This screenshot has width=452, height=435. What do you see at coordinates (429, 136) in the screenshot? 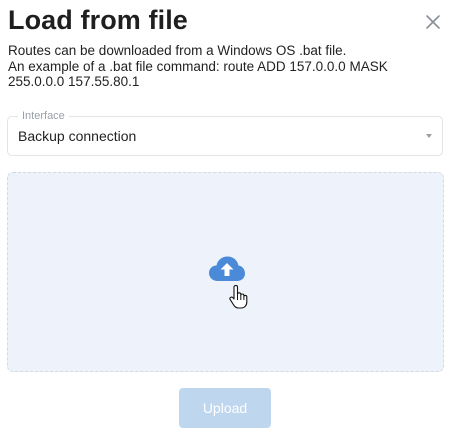
I see `chevron-down-icon` at bounding box center [429, 136].